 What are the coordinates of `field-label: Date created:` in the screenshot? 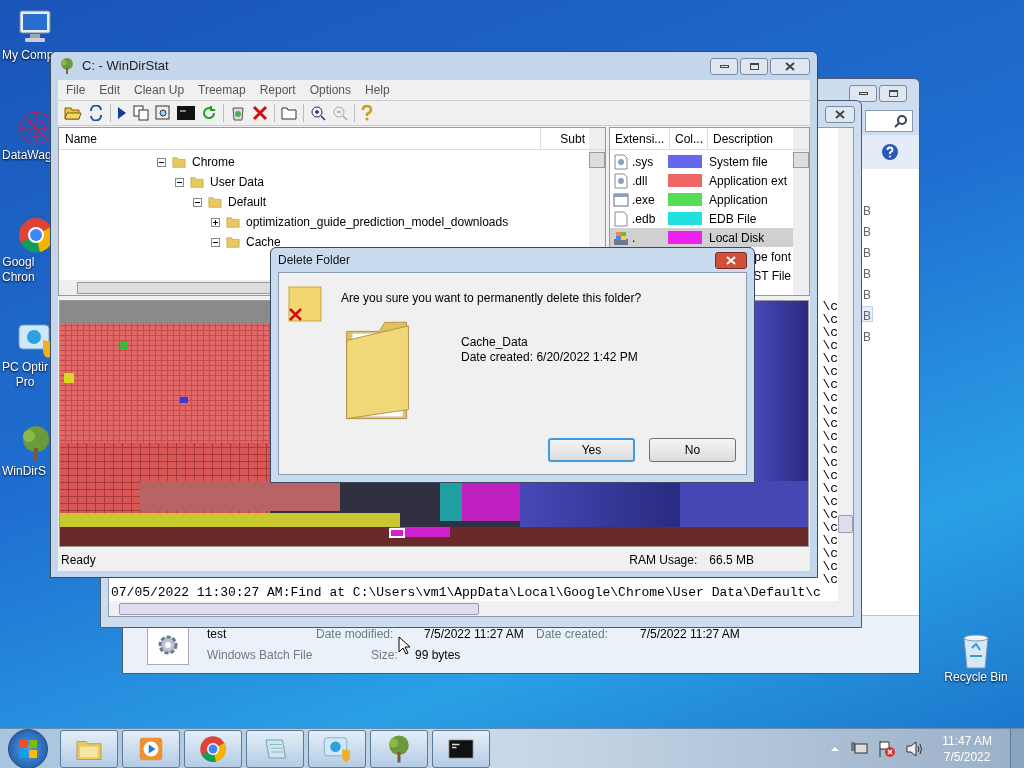 It's located at (573, 634).